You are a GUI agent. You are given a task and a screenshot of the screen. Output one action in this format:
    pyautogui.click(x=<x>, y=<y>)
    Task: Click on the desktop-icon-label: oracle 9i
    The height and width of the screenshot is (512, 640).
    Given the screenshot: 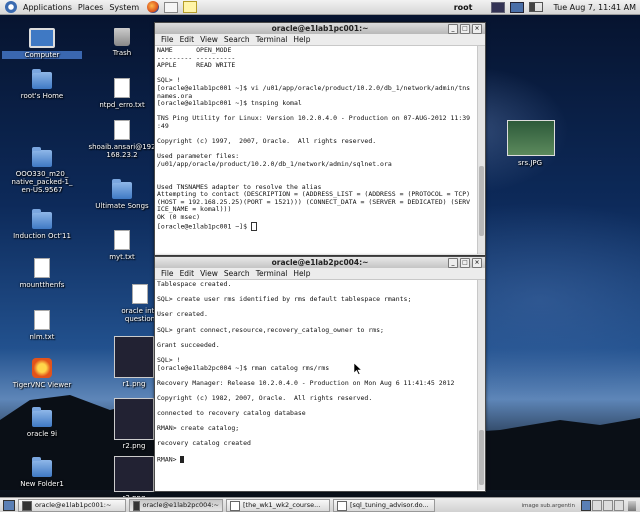 What is the action you would take?
    pyautogui.click(x=42, y=434)
    